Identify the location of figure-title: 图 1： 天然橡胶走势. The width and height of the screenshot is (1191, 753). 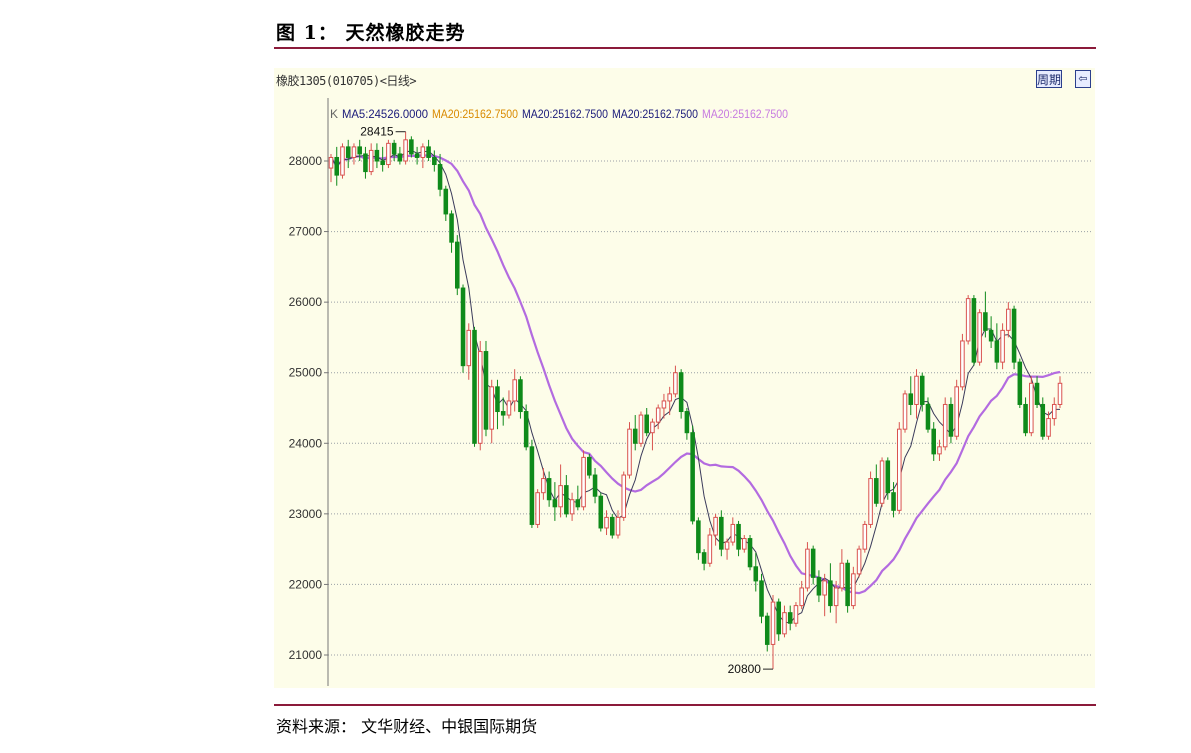
(371, 33).